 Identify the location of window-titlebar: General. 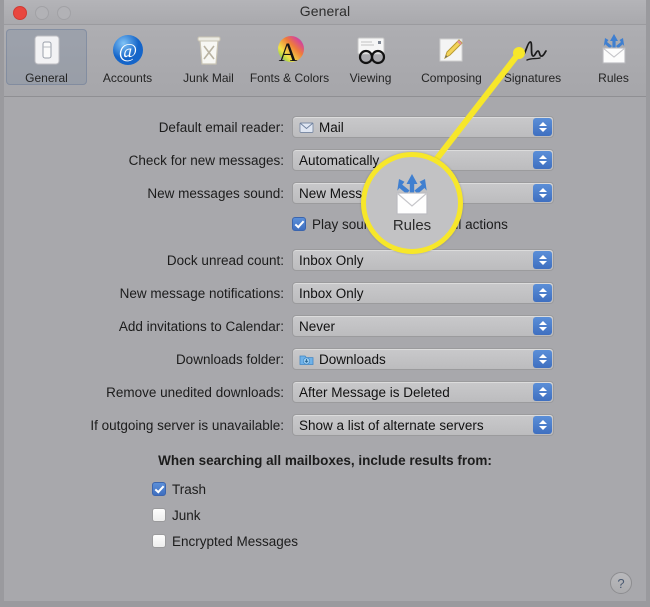
(325, 12).